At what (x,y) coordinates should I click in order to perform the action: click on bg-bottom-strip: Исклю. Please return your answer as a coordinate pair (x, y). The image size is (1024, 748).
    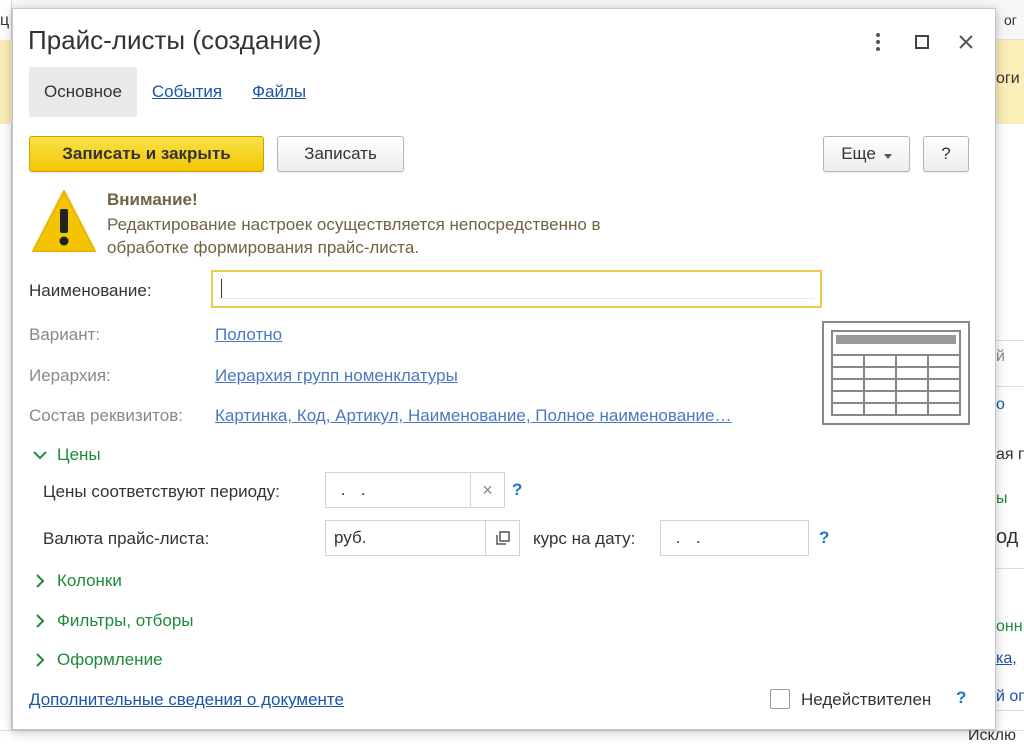
    Looking at the image, I should click on (512, 737).